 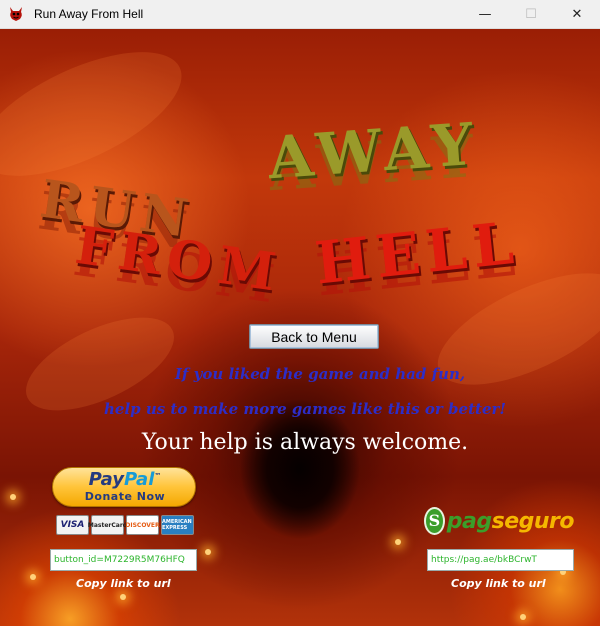 I want to click on back-to-menu-button: Back to Menu, so click(x=314, y=336).